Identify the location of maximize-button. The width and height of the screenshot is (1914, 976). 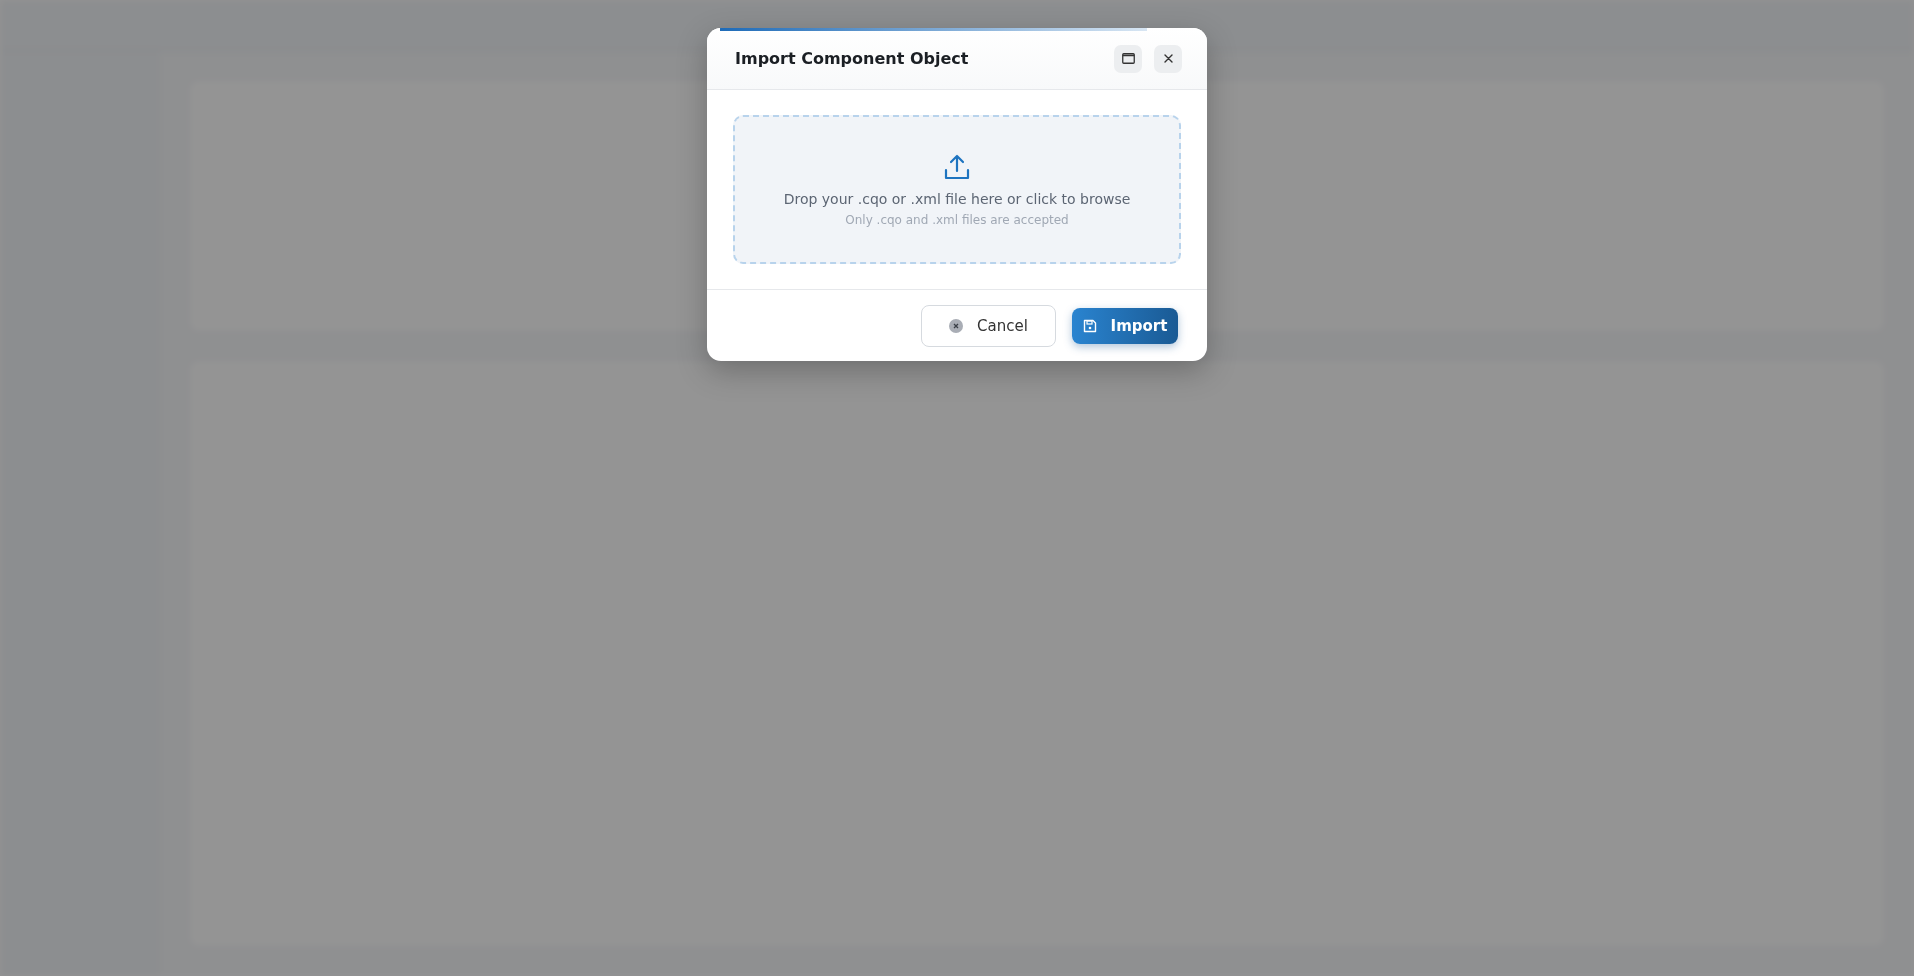
(1128, 58).